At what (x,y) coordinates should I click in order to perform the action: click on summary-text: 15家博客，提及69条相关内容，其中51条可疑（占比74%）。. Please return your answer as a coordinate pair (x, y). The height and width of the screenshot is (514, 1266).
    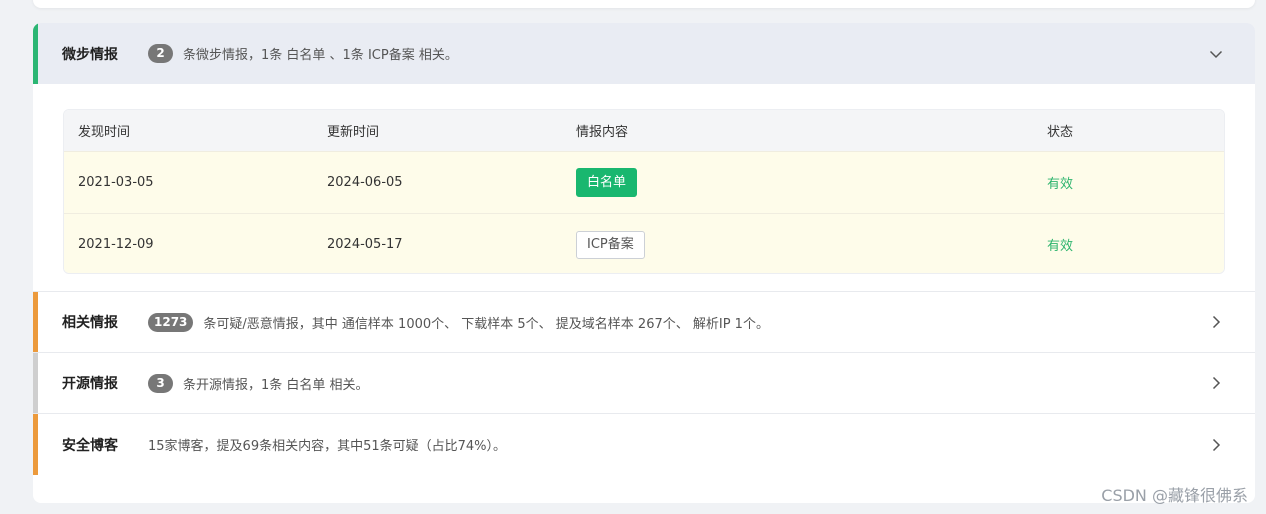
    Looking at the image, I should click on (327, 446).